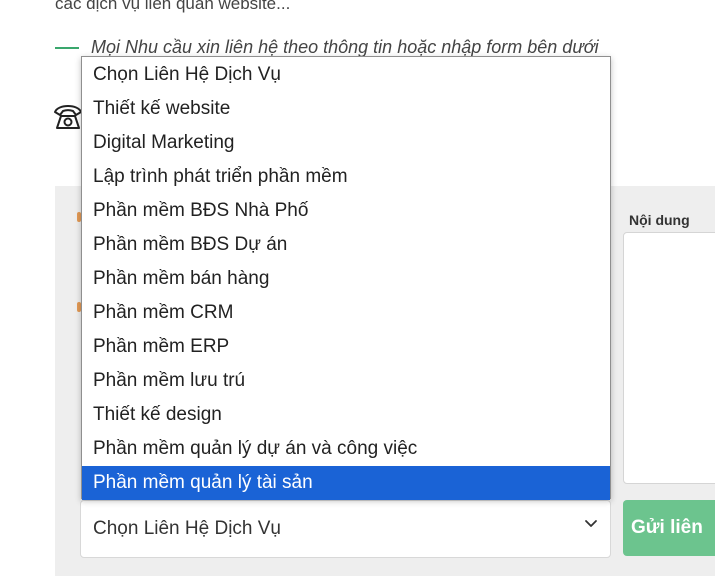 This screenshot has height=576, width=715. I want to click on note-dash, so click(67, 47).